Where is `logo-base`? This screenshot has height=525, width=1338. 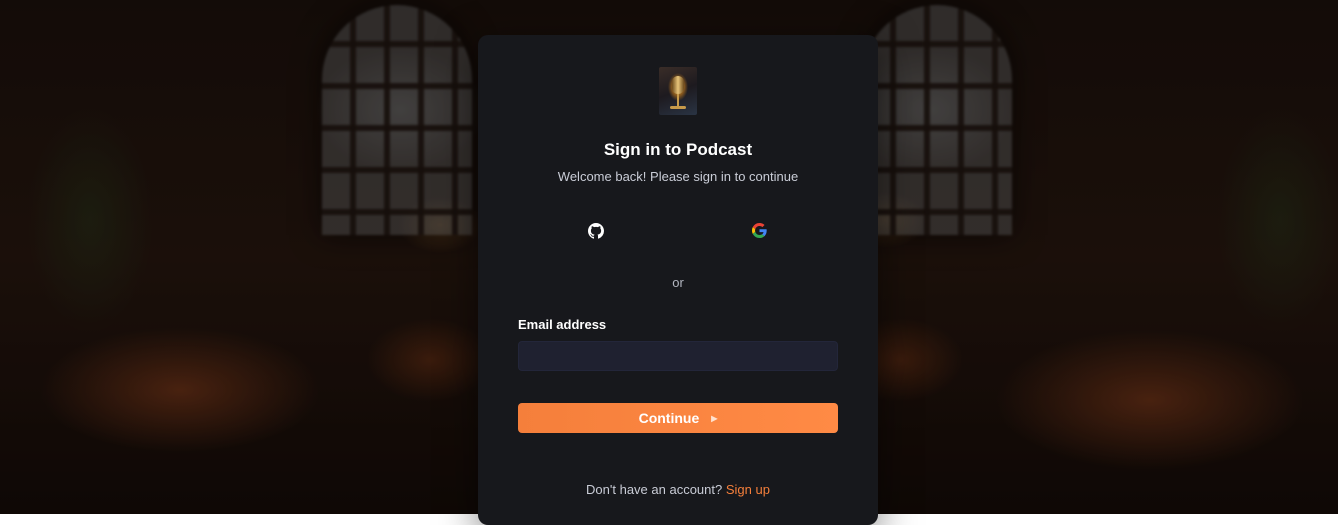
logo-base is located at coordinates (678, 107).